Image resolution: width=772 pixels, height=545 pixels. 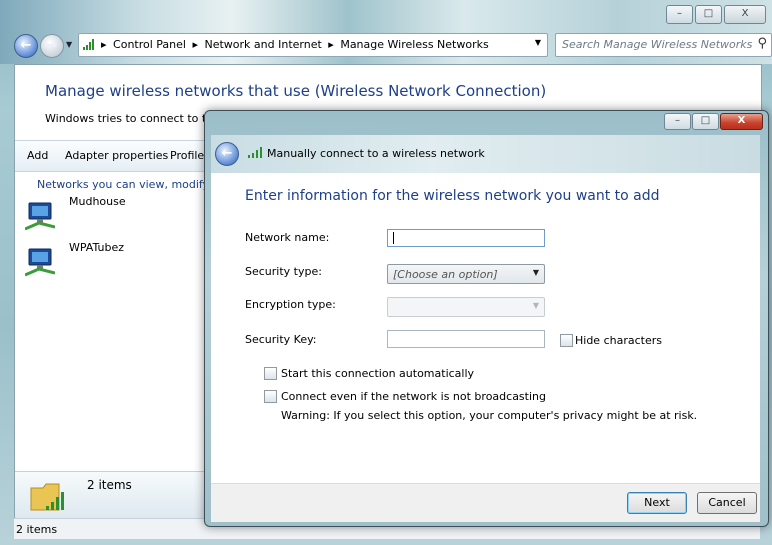 I want to click on dialog-footer: Next Cancel, so click(x=485, y=502).